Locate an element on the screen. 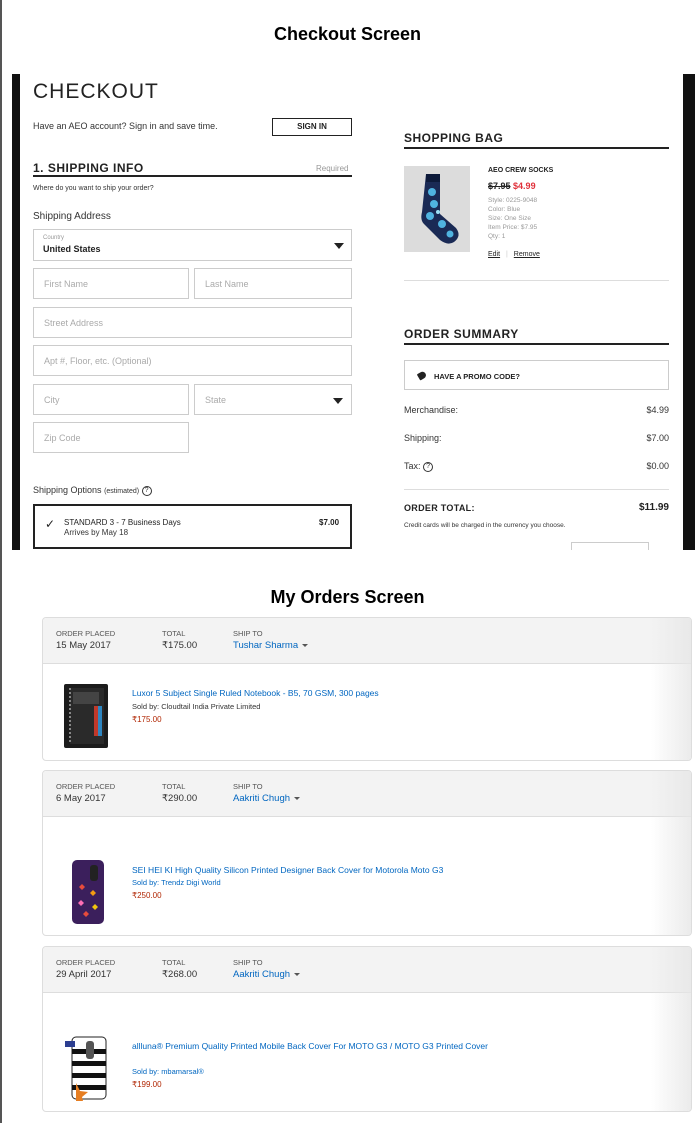 The width and height of the screenshot is (695, 1123). product-image-notebook is located at coordinates (86, 716).